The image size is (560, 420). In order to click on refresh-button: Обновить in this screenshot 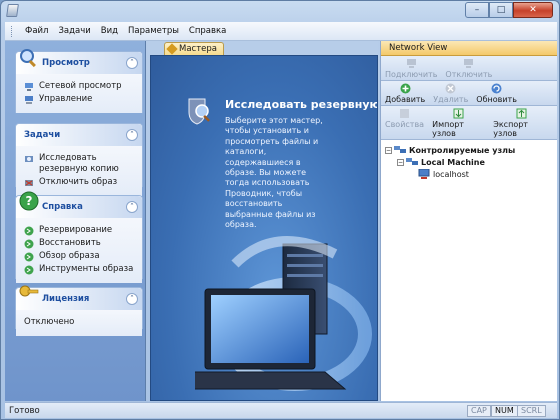, I will do `click(496, 93)`.